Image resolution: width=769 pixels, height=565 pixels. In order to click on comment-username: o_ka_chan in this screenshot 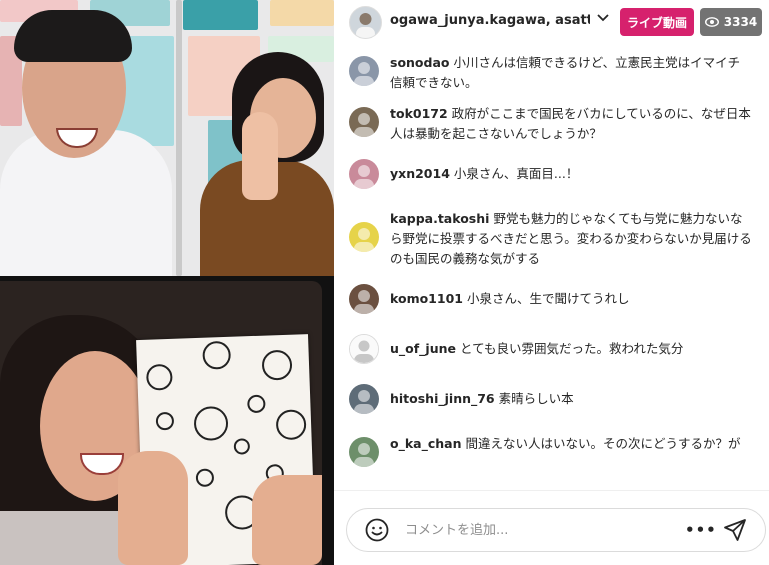, I will do `click(425, 443)`.